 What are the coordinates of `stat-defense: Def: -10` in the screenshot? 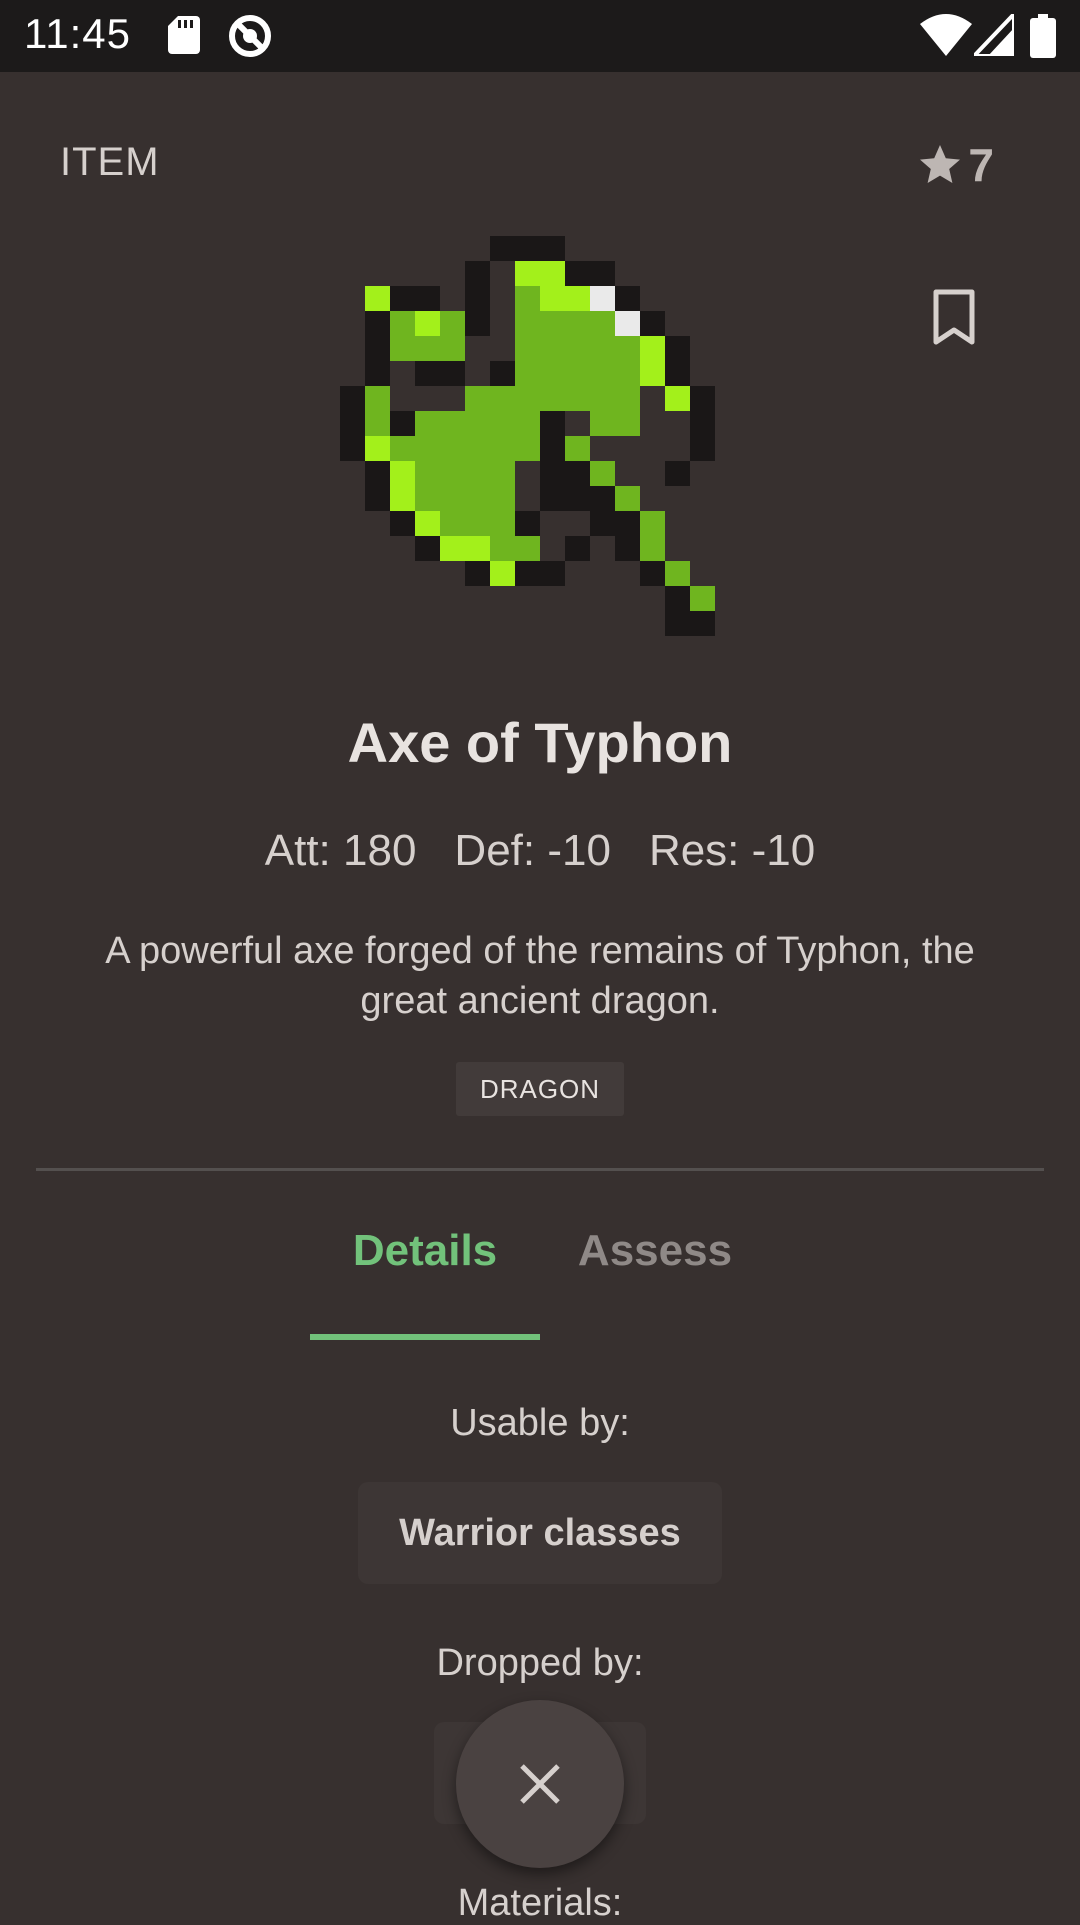 It's located at (532, 850).